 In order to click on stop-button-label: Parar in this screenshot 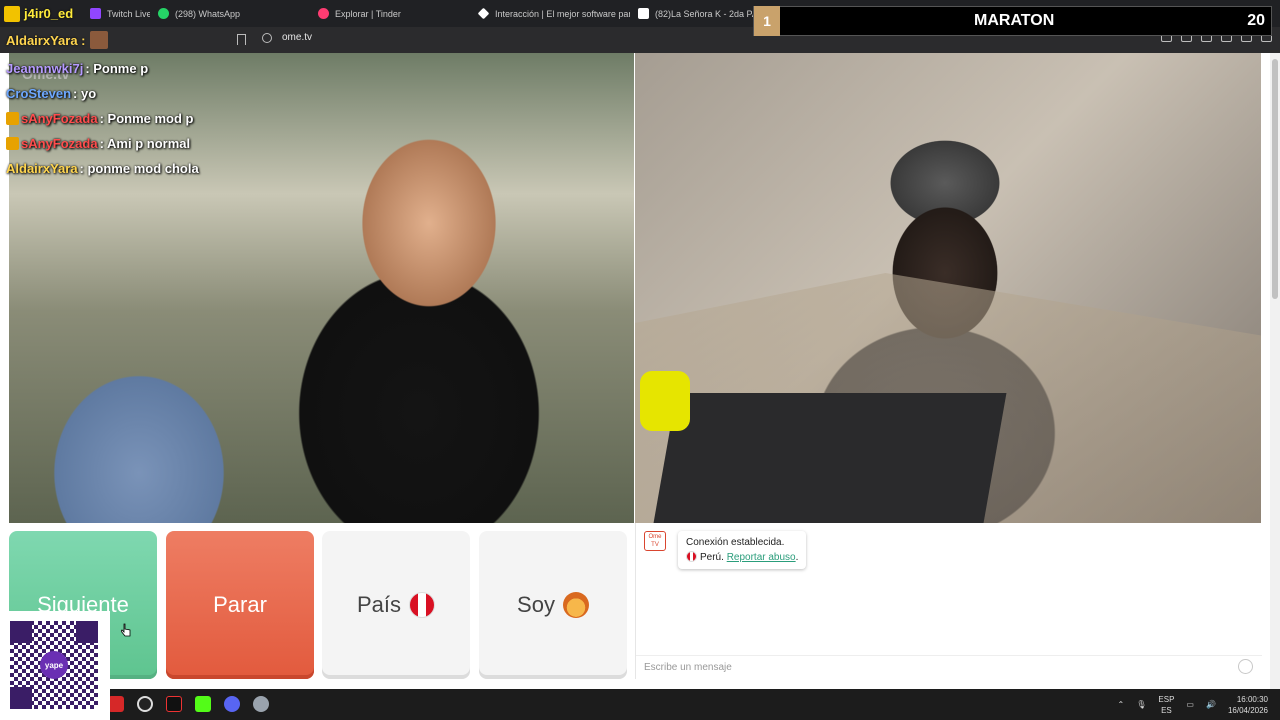, I will do `click(240, 604)`.